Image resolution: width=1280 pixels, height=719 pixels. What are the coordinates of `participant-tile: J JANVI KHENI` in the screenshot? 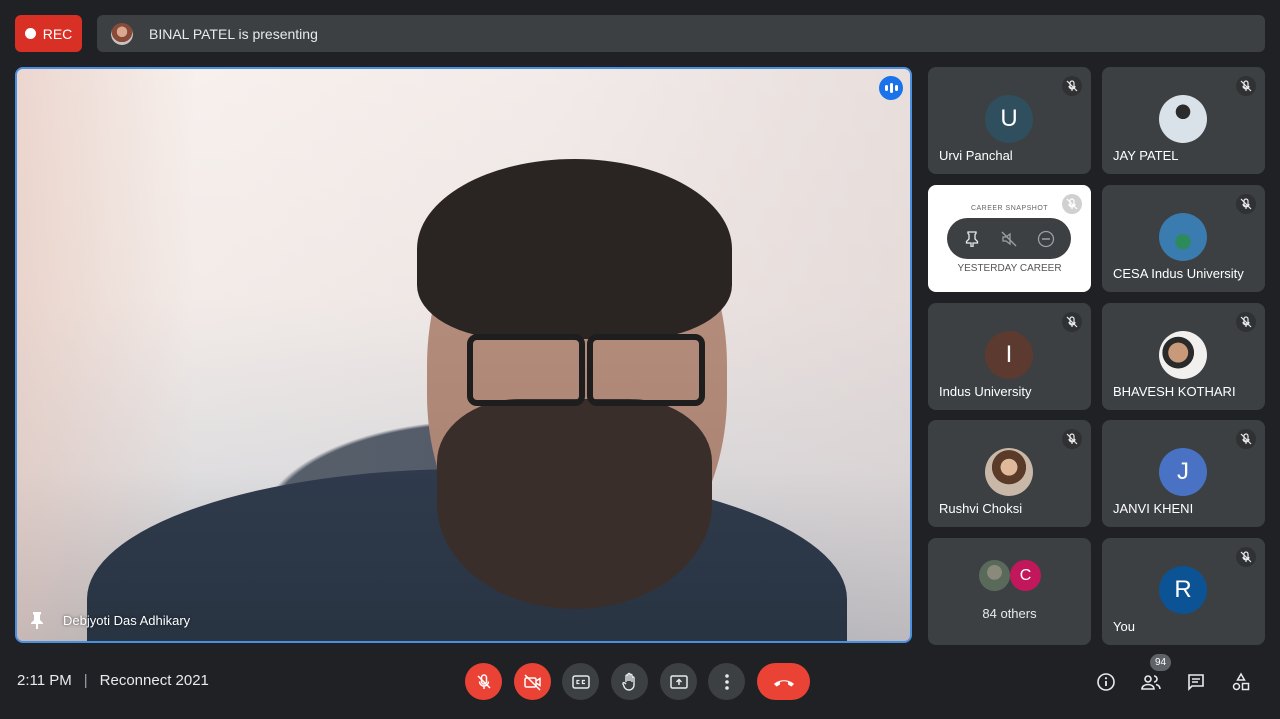 It's located at (1183, 473).